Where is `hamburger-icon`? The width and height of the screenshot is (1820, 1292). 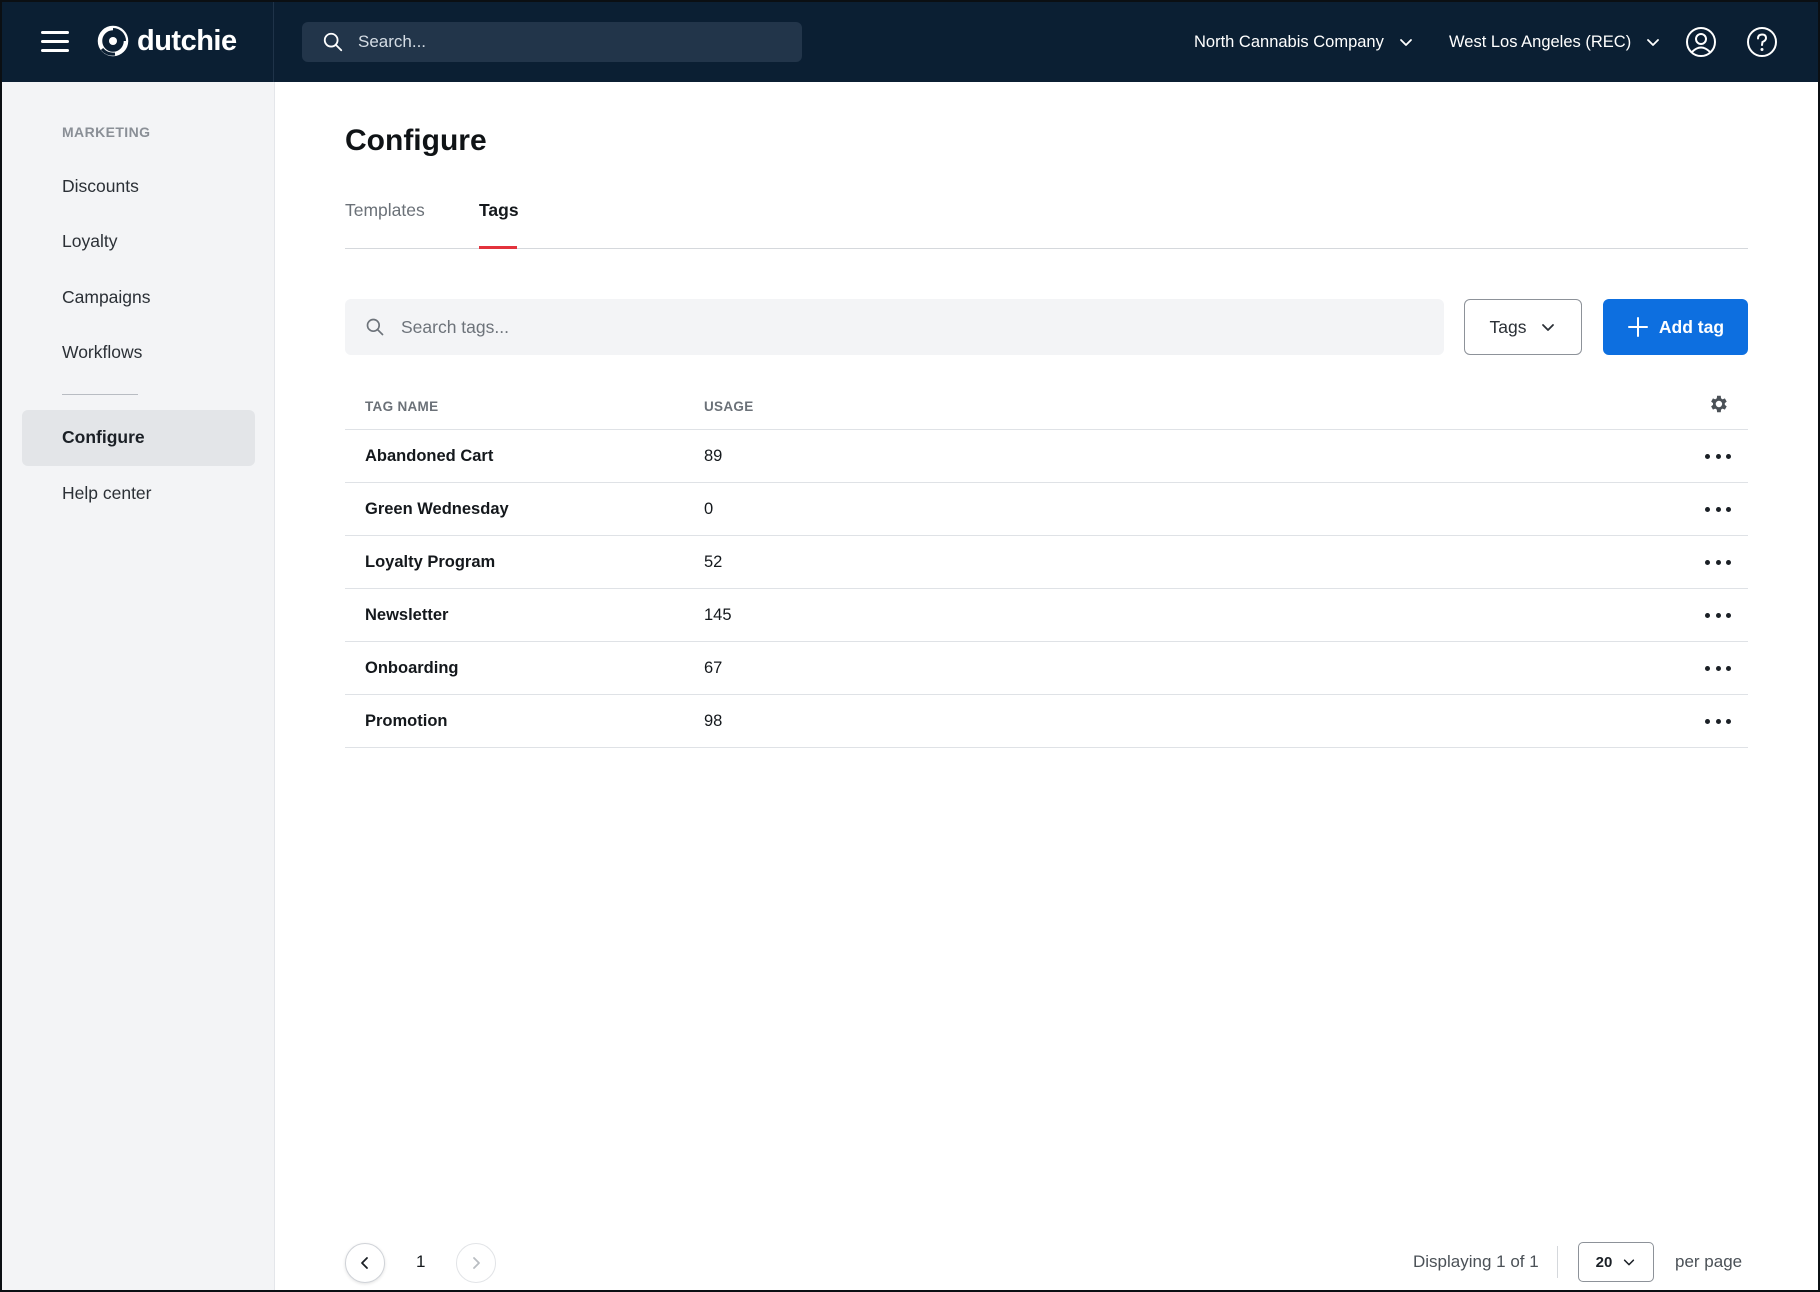
hamburger-icon is located at coordinates (55, 41).